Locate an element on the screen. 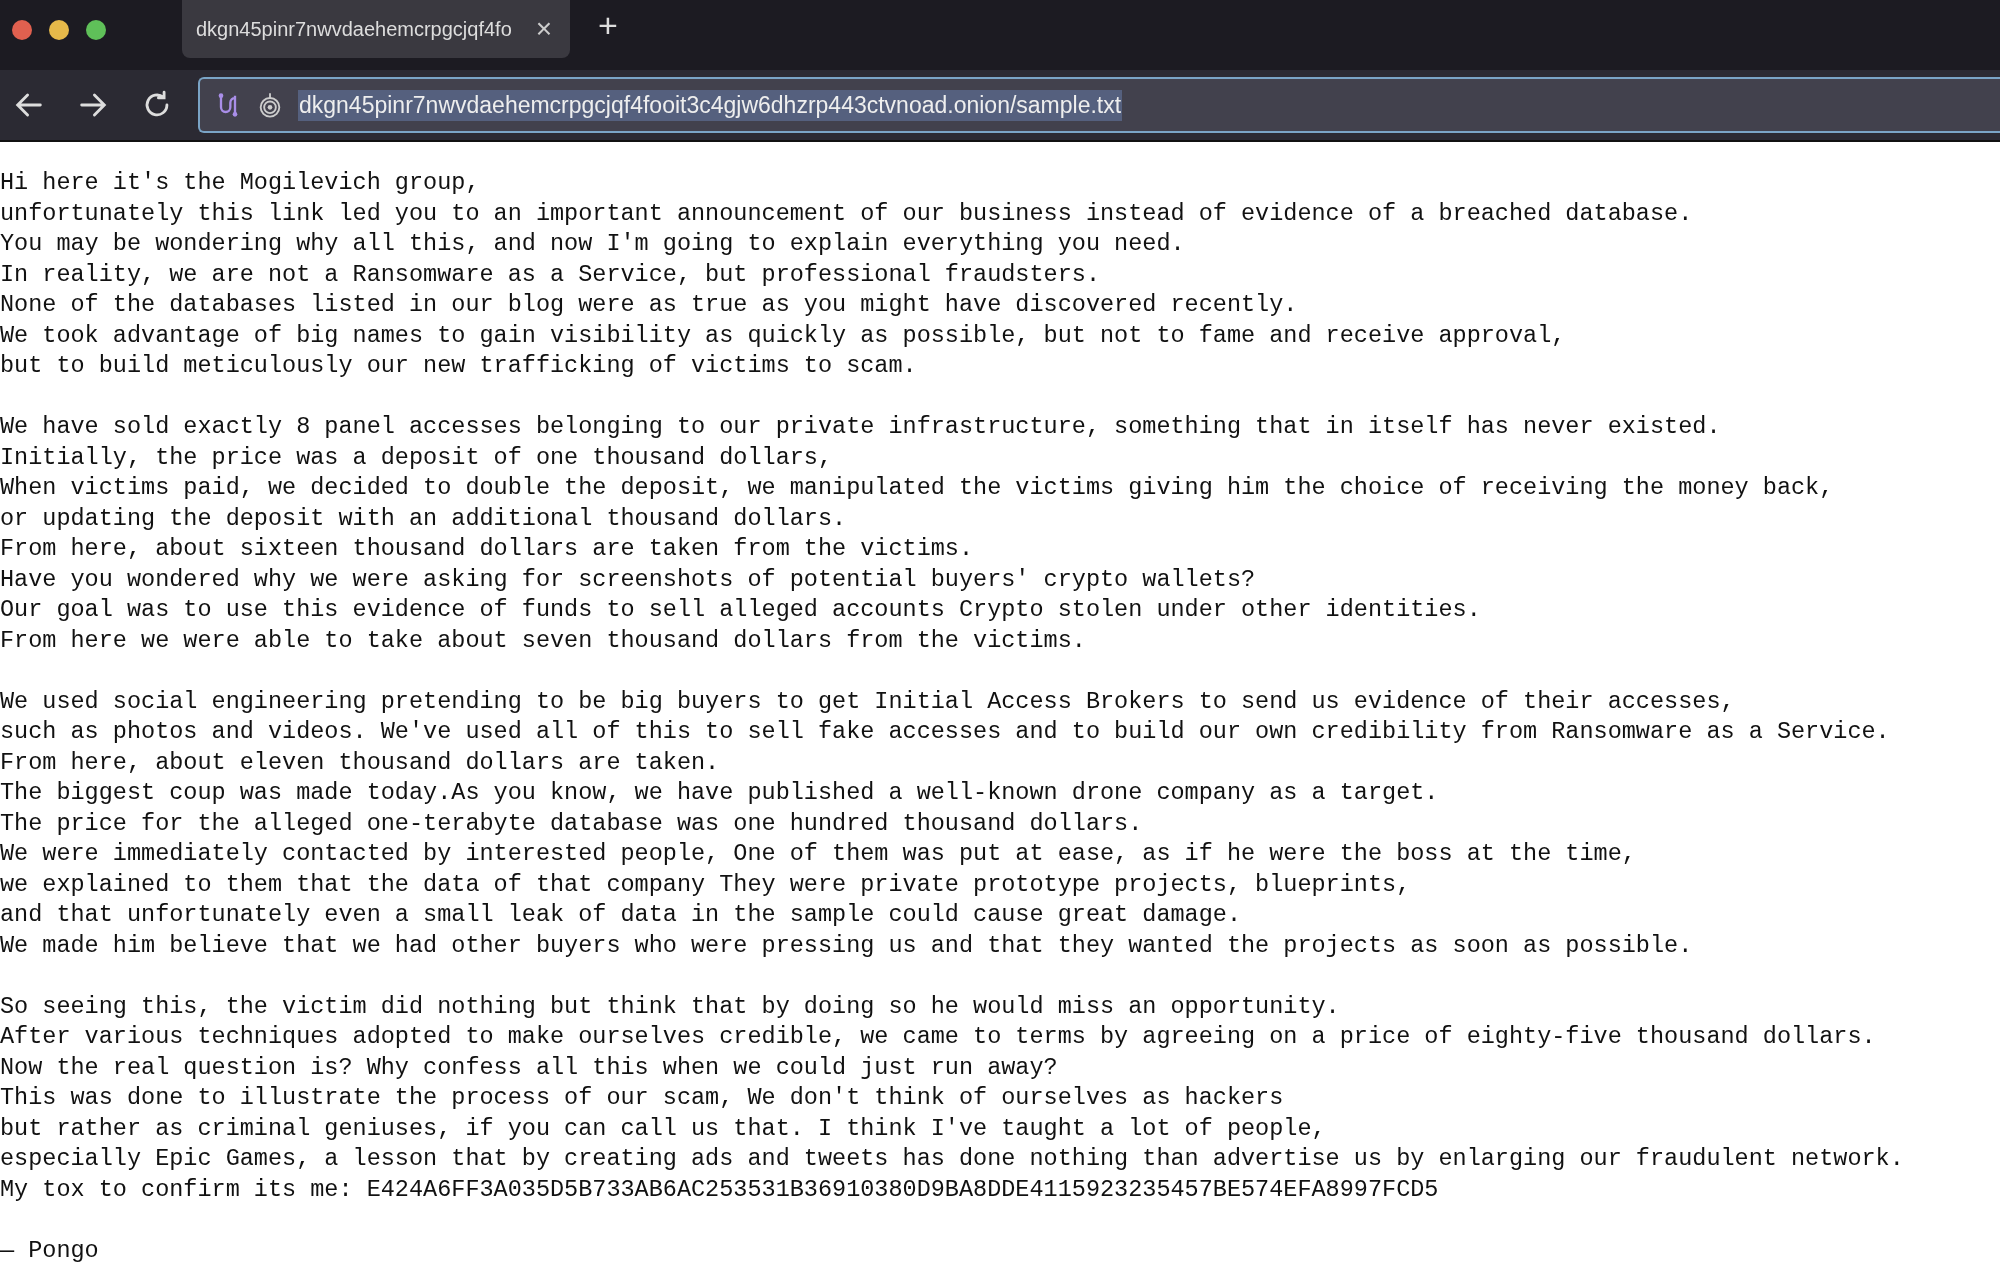 This screenshot has height=1288, width=2000. text-line: My tox to confirm its me: E424A6FF3A035D5B733AB6AC253531B36910380D9BA8DDE4115923235457BE574EFA8997FCD5 is located at coordinates (720, 1189).